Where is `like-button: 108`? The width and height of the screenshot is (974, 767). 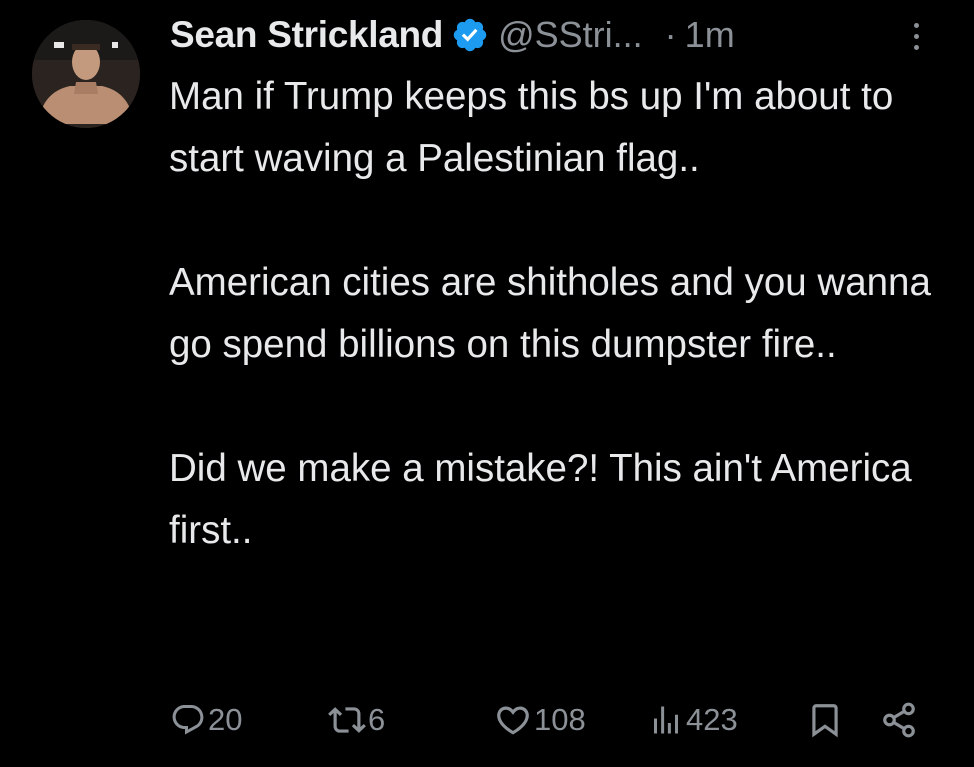 like-button: 108 is located at coordinates (540, 720).